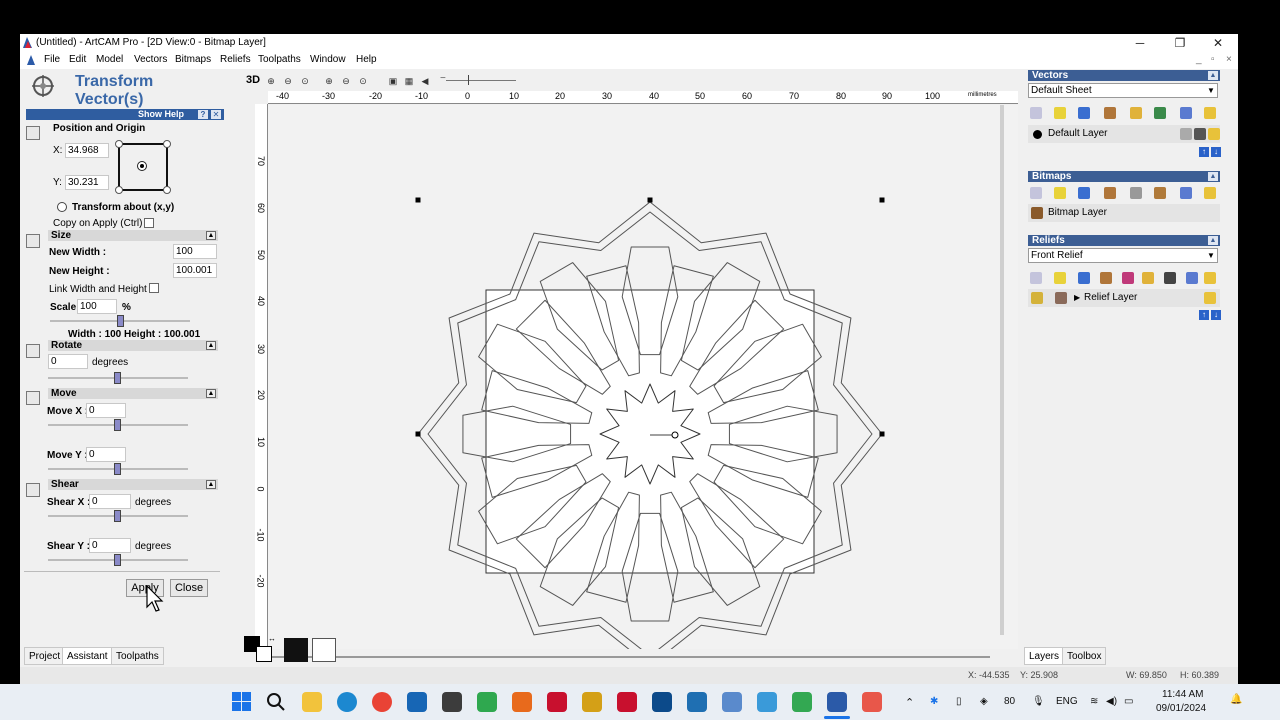  Describe the element at coordinates (296, 650) in the screenshot. I see `primary-color-swatch` at that location.